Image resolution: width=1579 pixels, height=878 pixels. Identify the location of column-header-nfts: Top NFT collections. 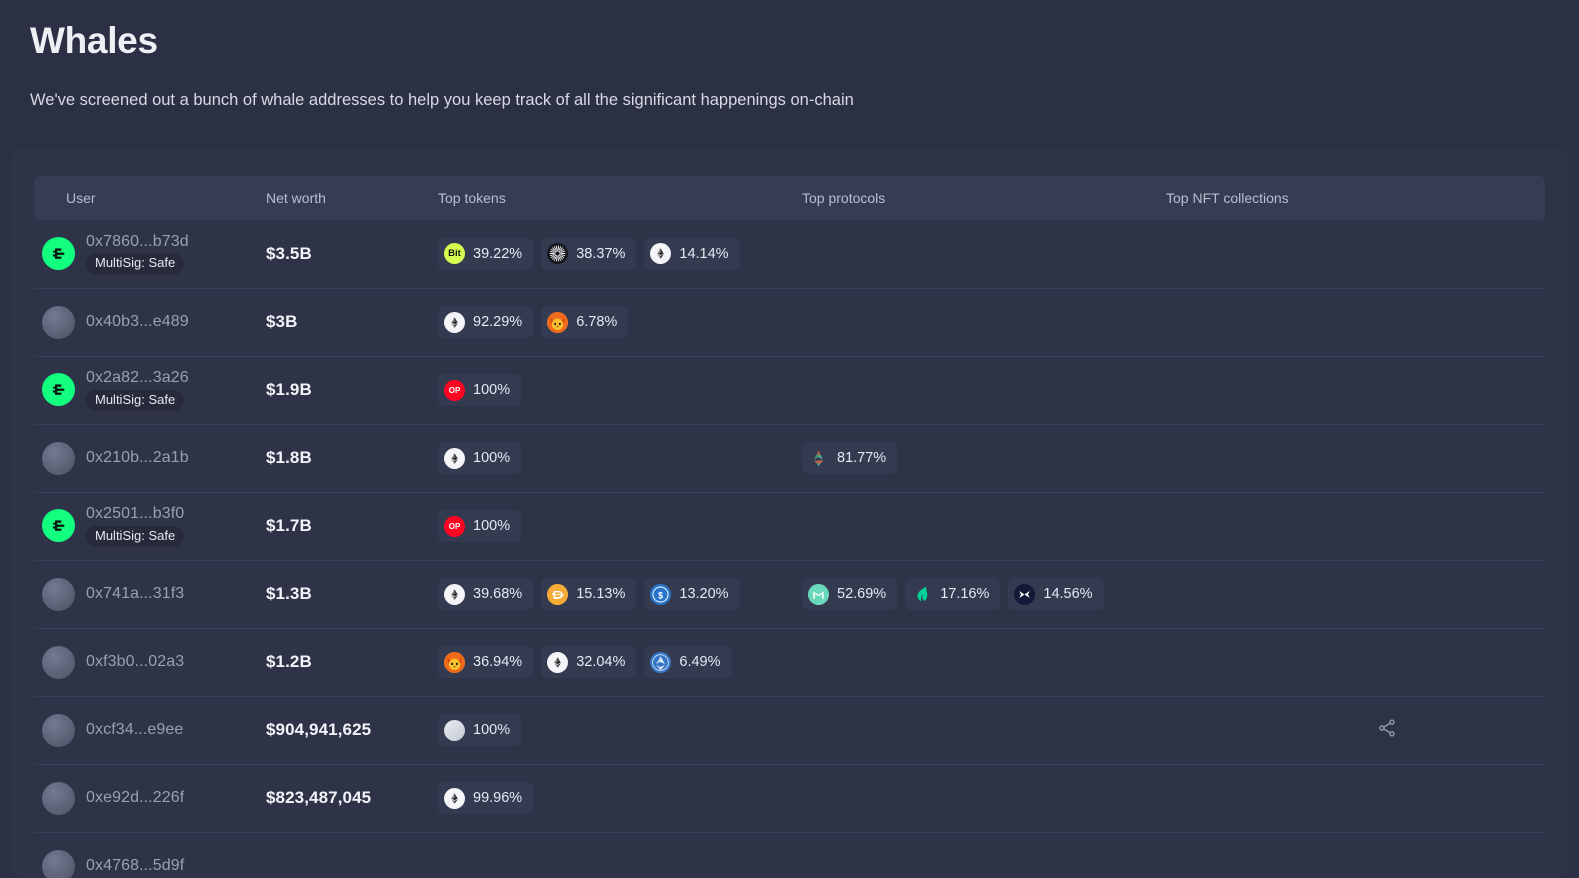
(1355, 198).